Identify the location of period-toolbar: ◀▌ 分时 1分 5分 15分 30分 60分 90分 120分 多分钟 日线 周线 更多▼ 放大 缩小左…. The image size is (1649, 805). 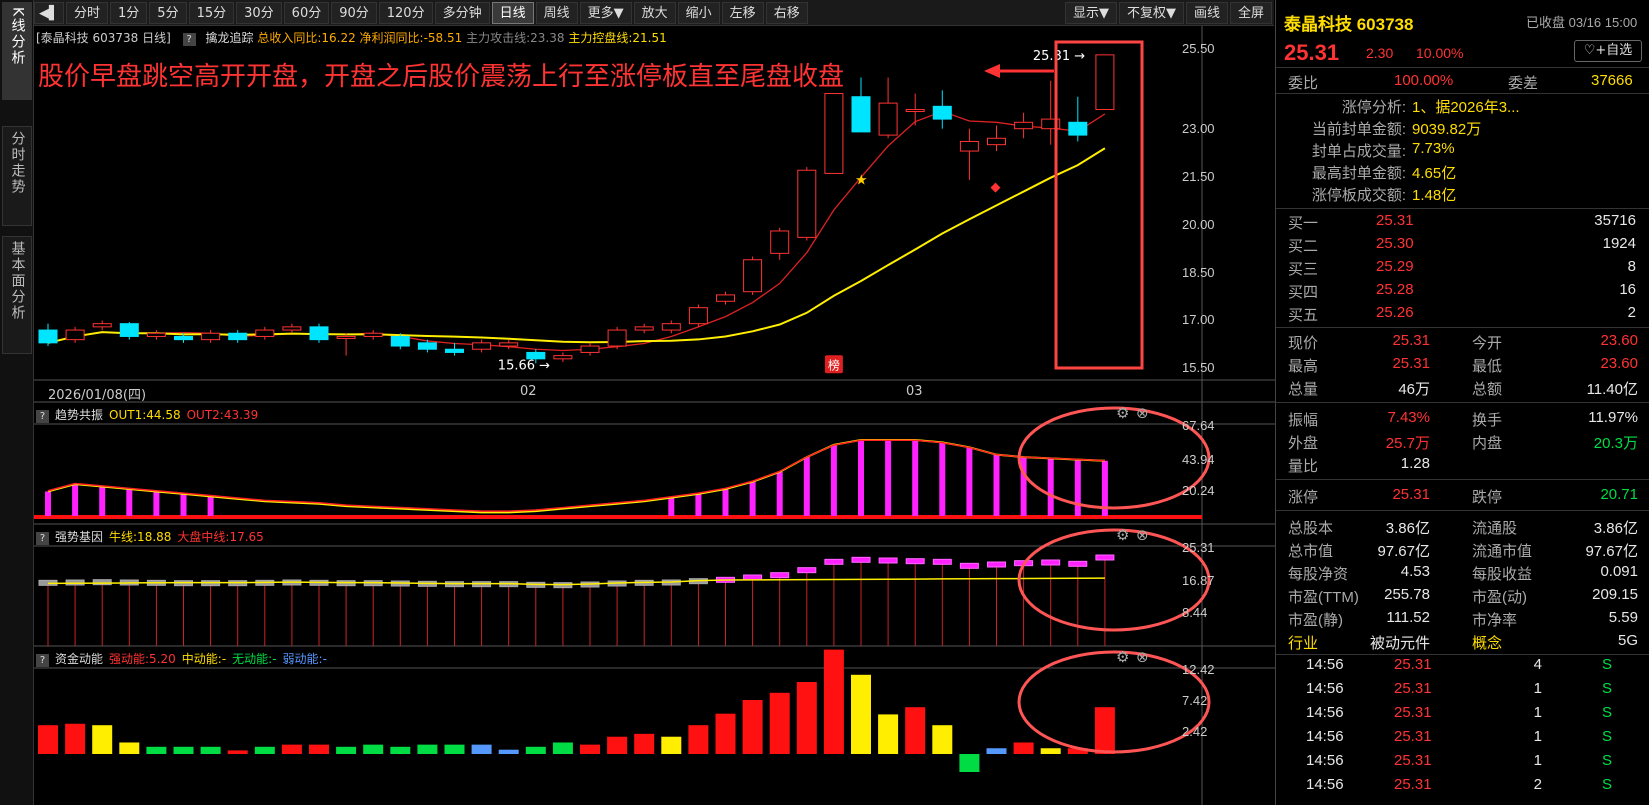
(654, 13).